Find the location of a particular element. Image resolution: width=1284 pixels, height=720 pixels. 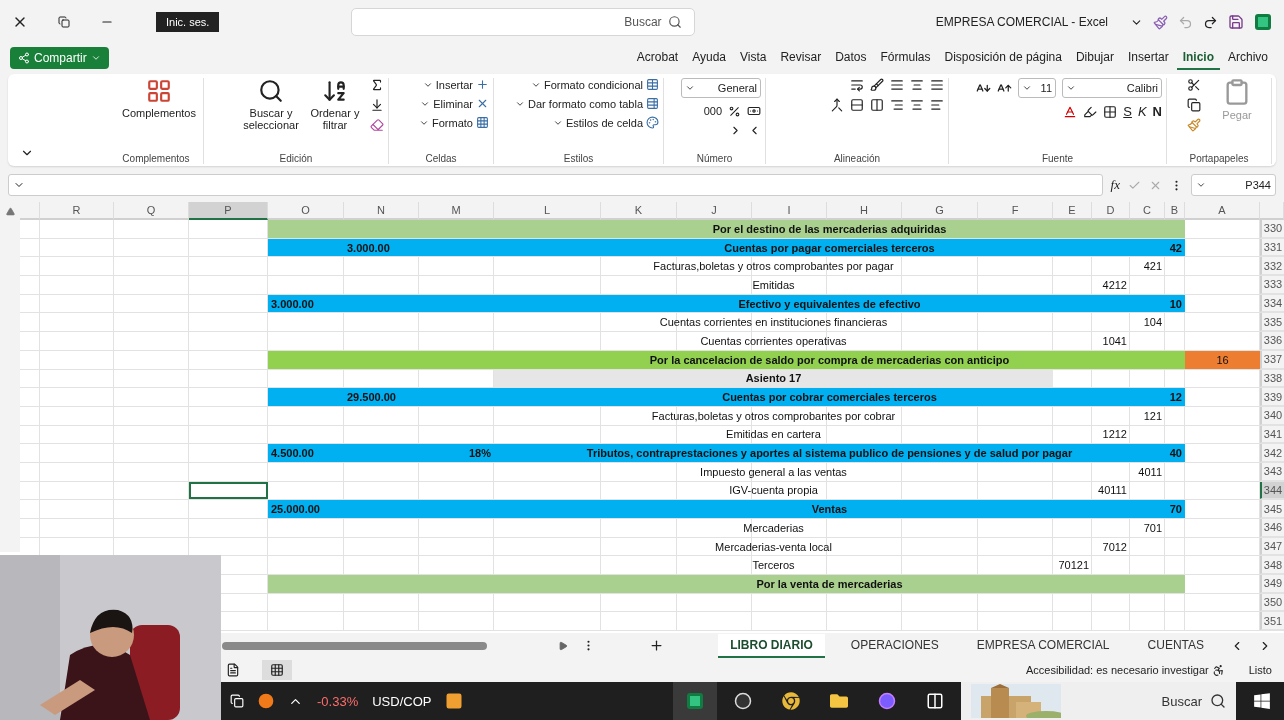

align-right-icon is located at coordinates (897, 105).